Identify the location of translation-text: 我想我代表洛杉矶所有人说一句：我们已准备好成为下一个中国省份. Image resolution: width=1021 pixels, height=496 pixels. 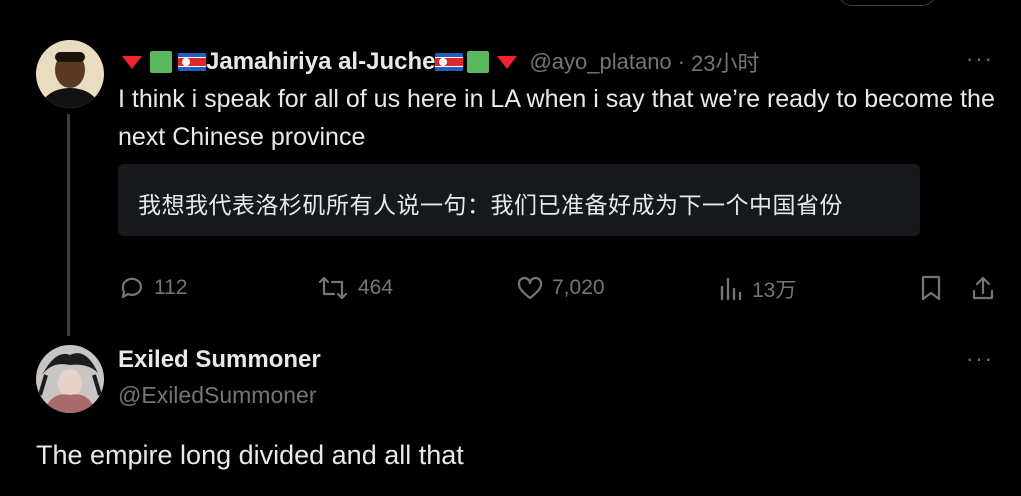
(490, 206).